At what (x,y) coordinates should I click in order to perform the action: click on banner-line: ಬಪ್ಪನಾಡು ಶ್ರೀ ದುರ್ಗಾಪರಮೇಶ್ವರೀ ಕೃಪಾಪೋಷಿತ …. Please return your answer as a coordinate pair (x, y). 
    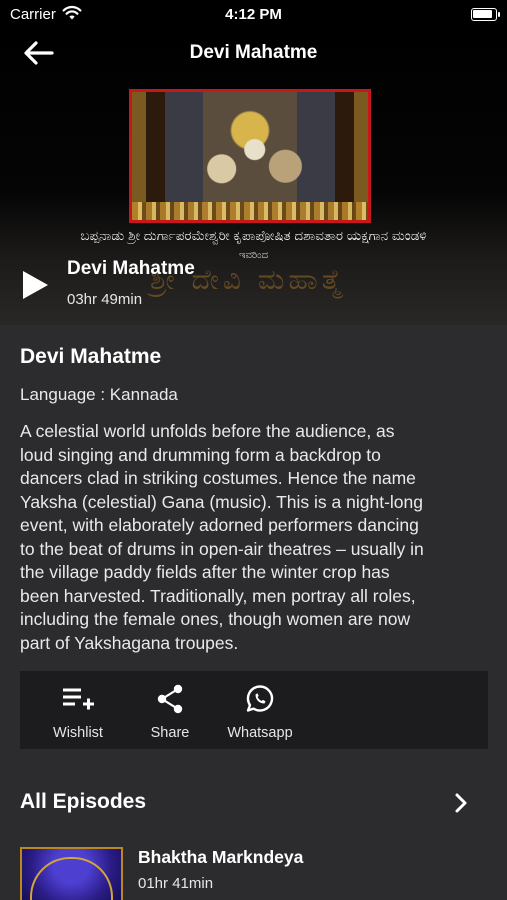
    Looking at the image, I should click on (253, 235).